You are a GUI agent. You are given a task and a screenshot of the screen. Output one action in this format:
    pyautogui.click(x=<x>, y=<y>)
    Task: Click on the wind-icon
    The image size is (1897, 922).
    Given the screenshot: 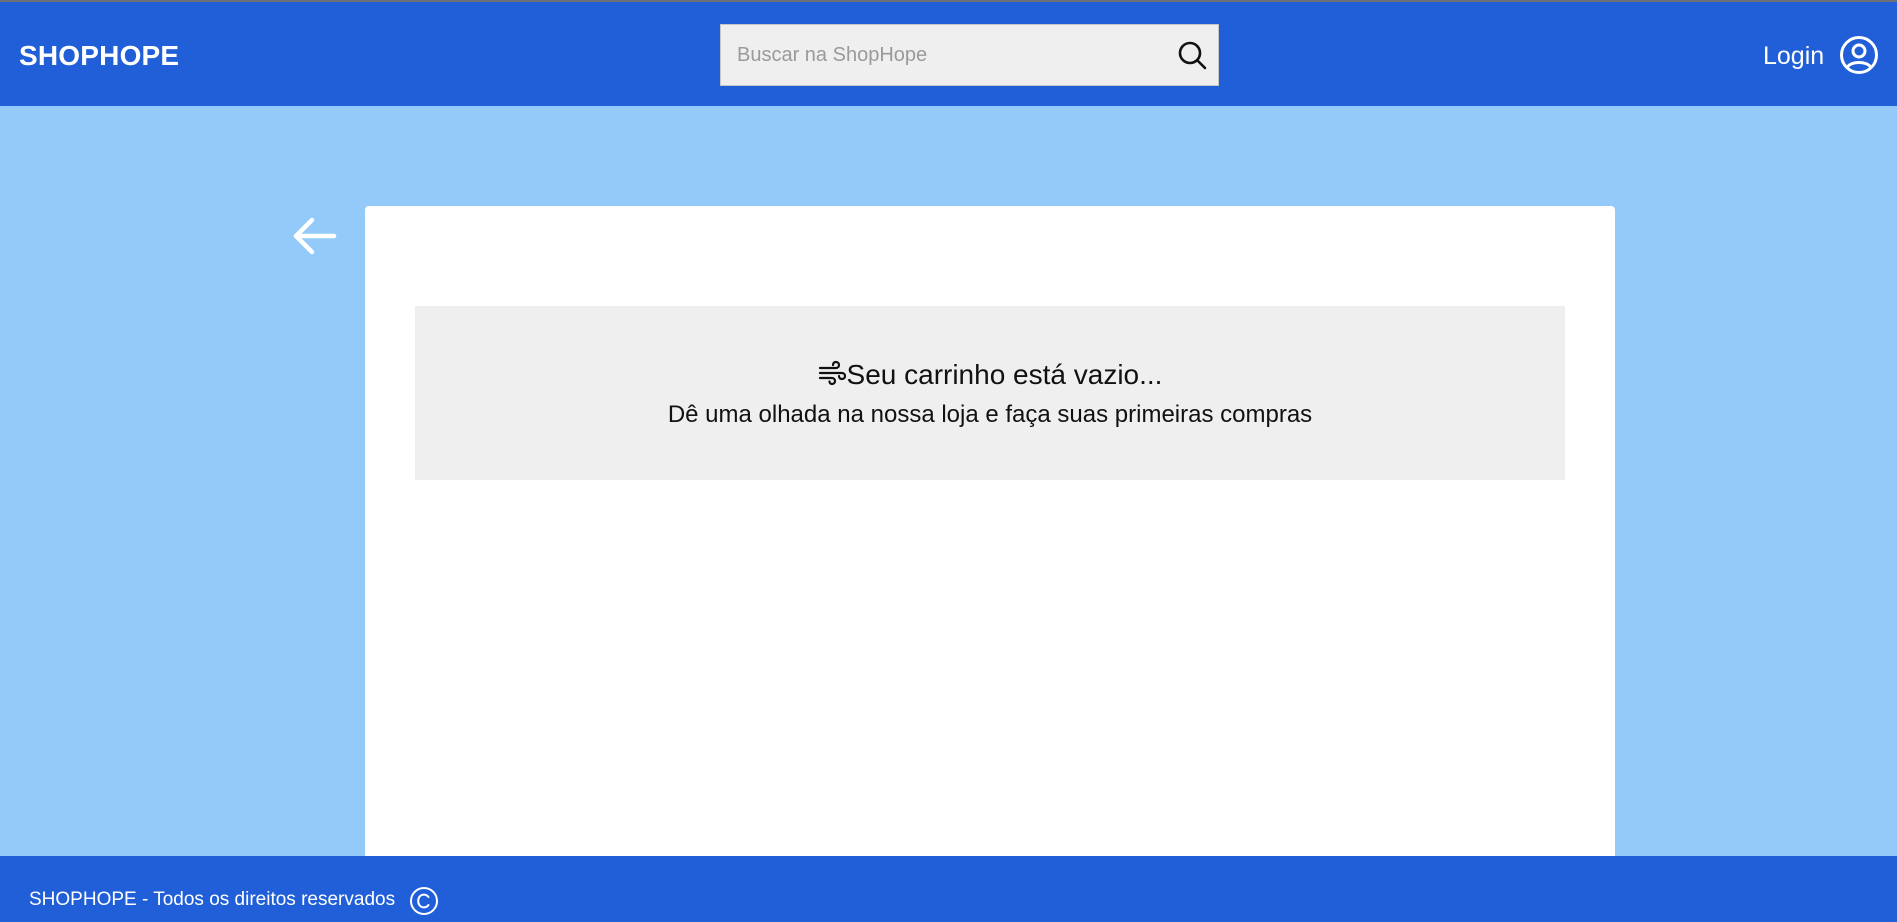 What is the action you would take?
    pyautogui.click(x=832, y=373)
    